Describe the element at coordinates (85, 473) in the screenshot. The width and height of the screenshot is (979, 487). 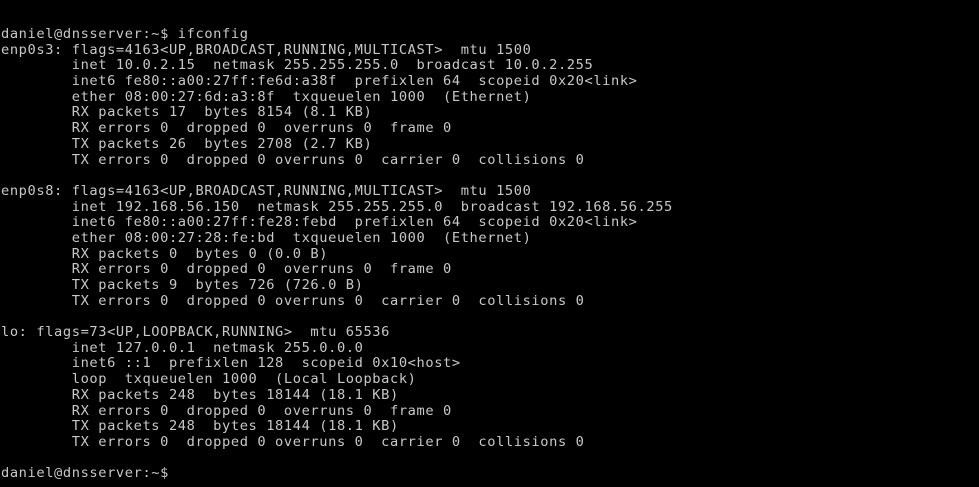
I see `shell-prompt: daniel@dnsserver:~$` at that location.